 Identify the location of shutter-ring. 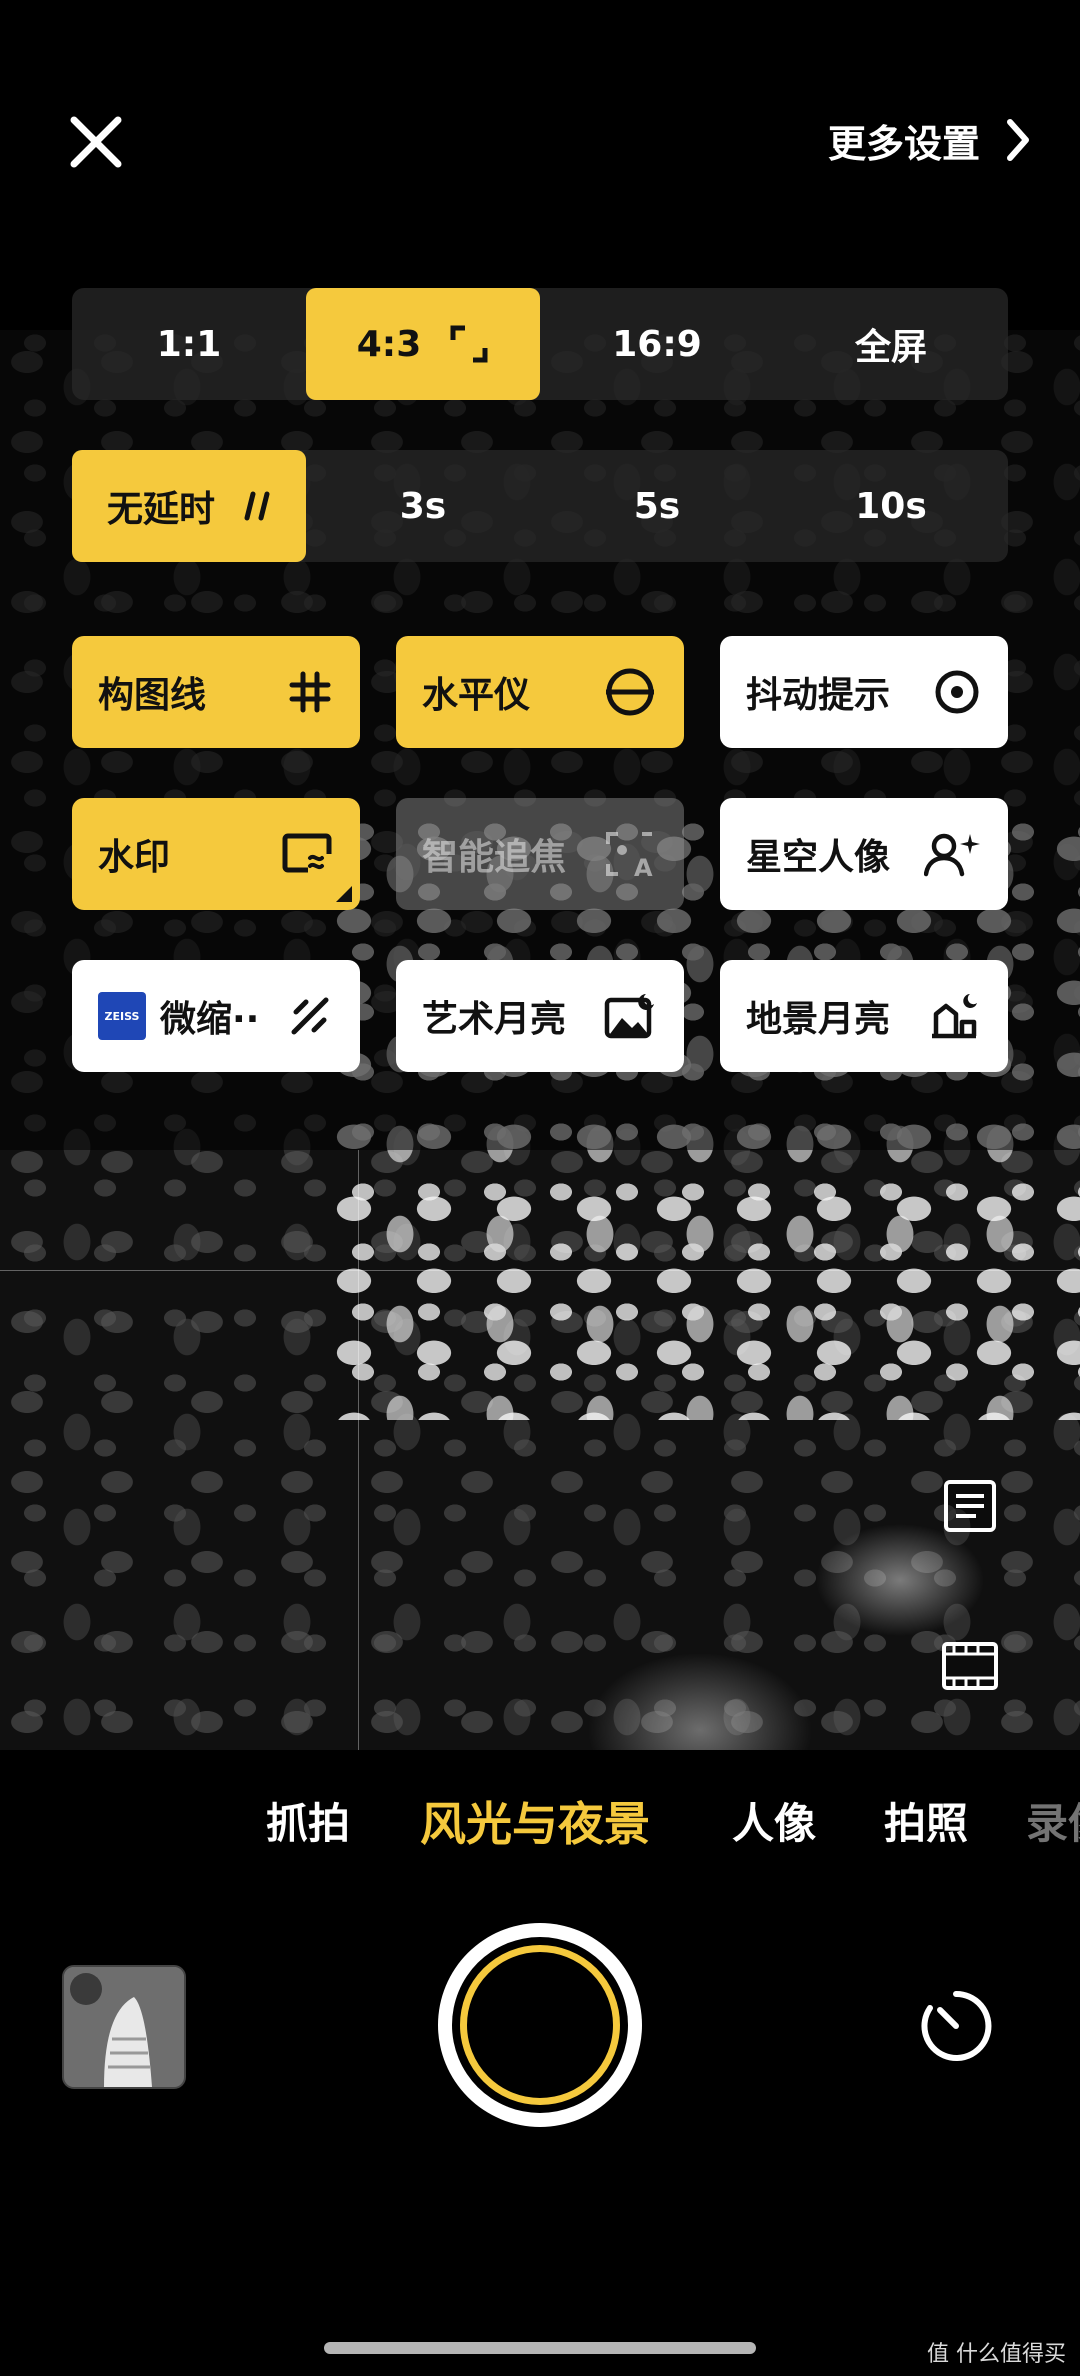
(540, 2025).